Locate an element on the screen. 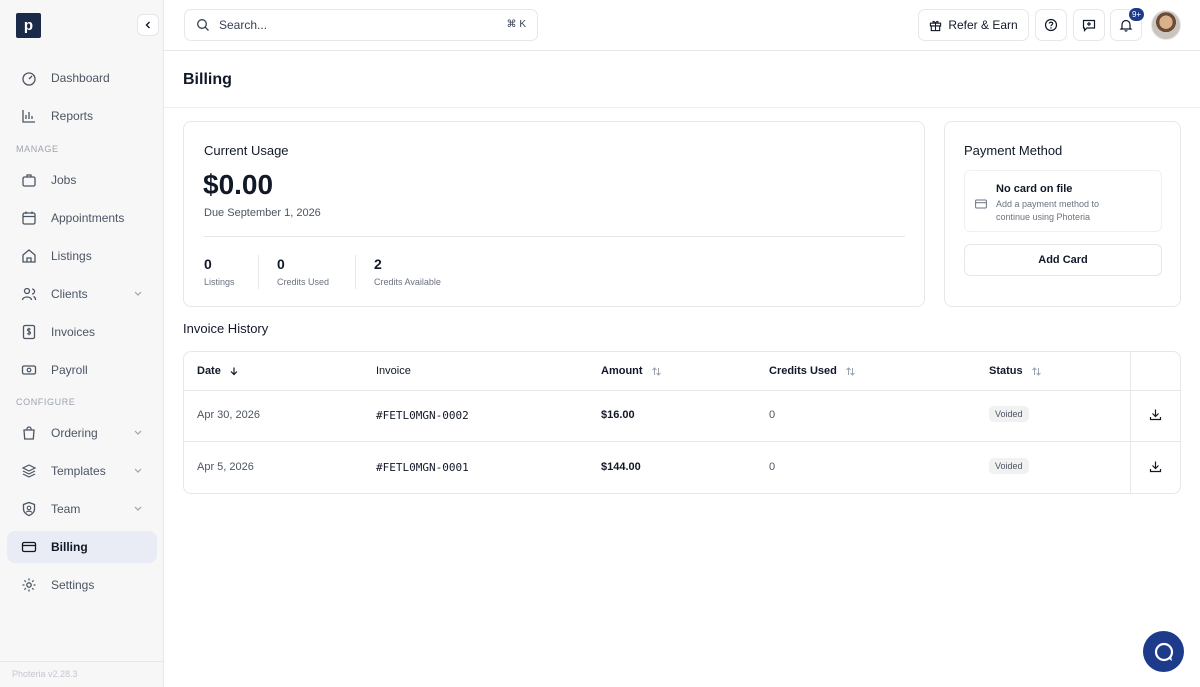 Image resolution: width=1200 pixels, height=687 pixels. search-shortcut: ⌘ K is located at coordinates (516, 24).